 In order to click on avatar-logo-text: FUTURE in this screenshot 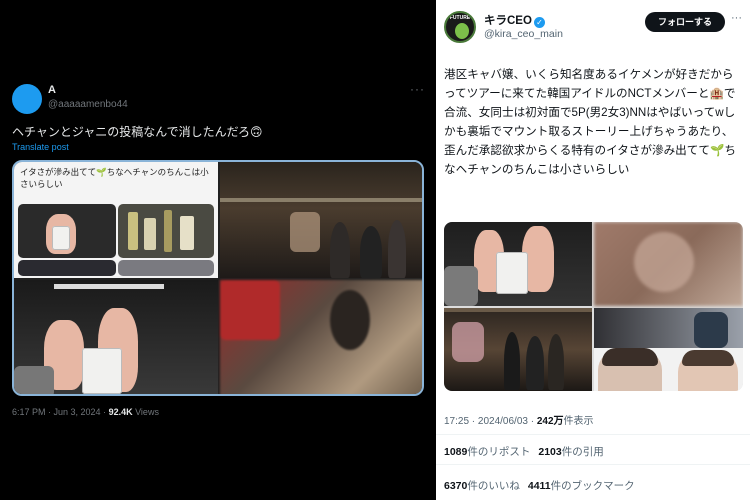, I will do `click(460, 18)`.